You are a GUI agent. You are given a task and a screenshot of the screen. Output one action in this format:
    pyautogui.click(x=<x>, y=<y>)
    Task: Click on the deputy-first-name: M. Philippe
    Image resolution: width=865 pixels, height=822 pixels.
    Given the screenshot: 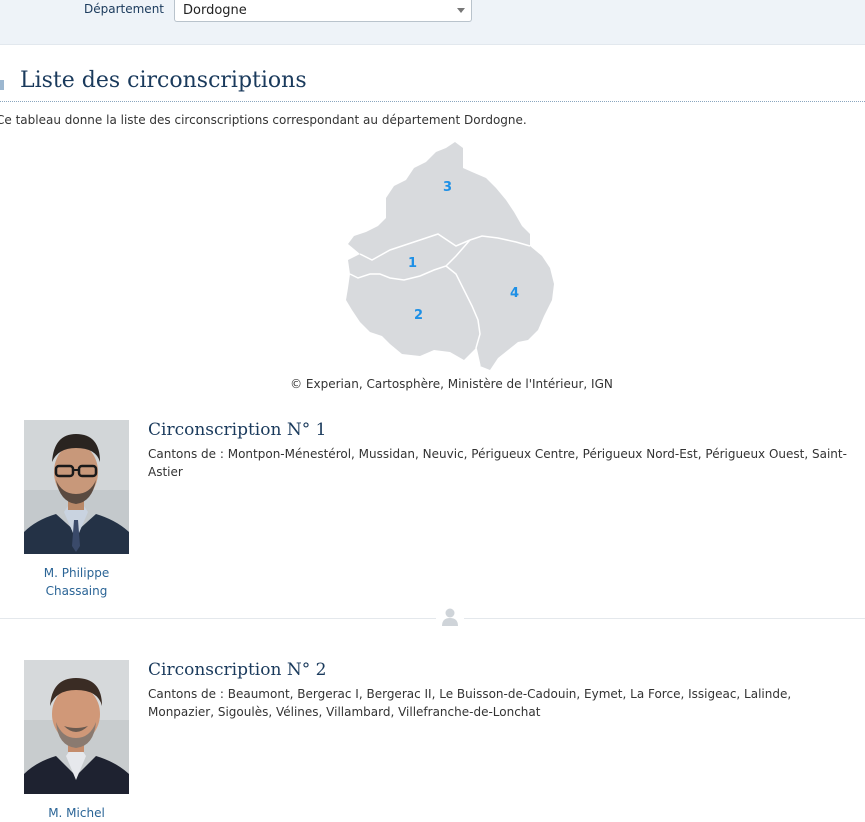 What is the action you would take?
    pyautogui.click(x=76, y=573)
    